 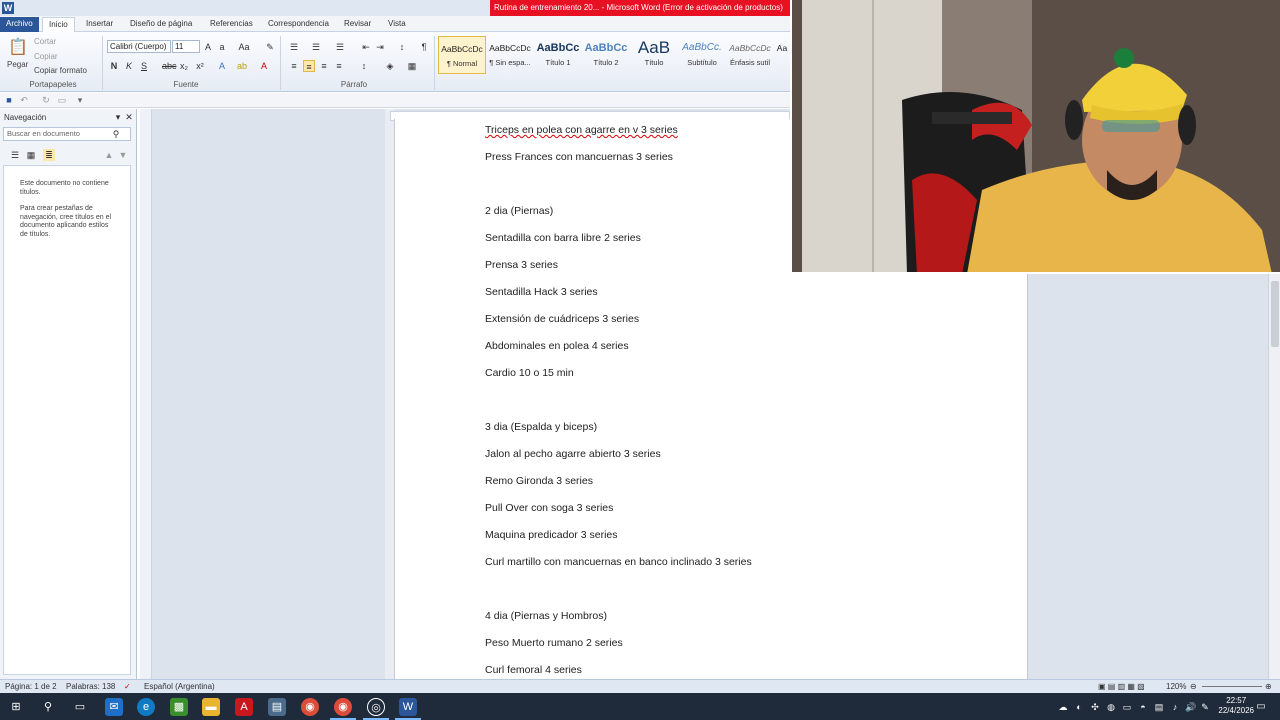 What do you see at coordinates (123, 155) in the screenshot?
I see `next-heading-icon: ▼` at bounding box center [123, 155].